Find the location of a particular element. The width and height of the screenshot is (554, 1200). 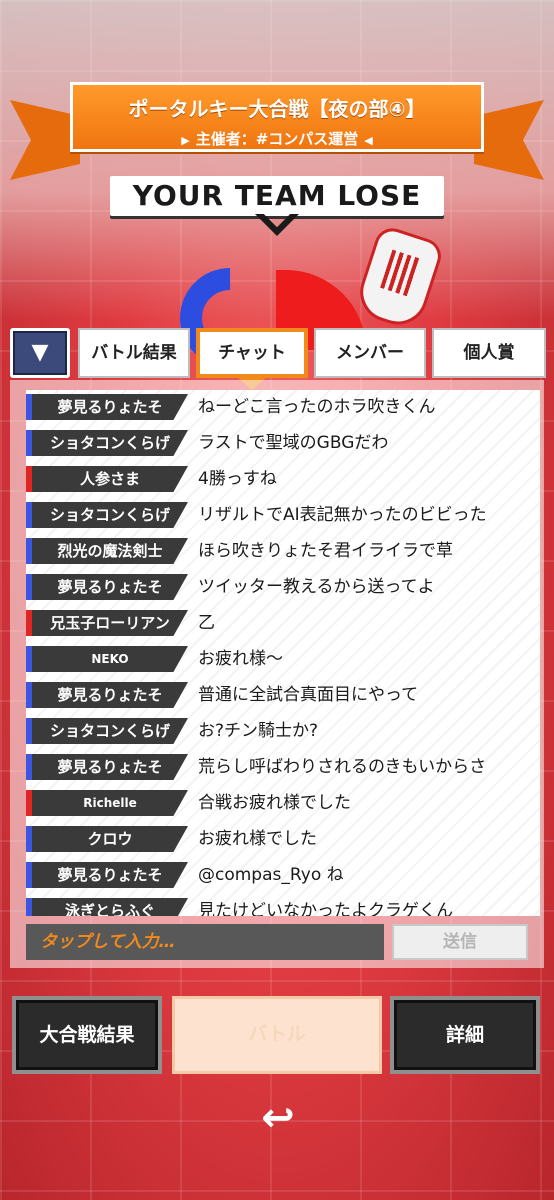

message-text: ツイッター教えるから送ってよ is located at coordinates (316, 587).